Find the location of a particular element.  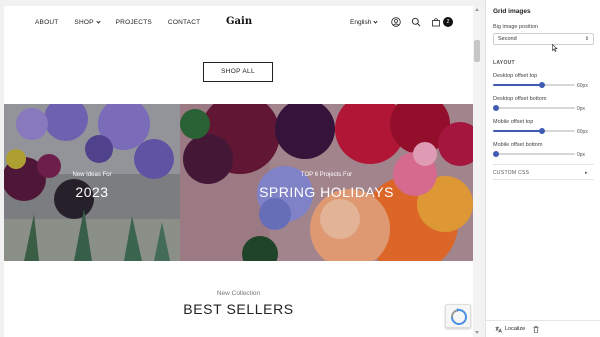

trash-icon is located at coordinates (536, 329).